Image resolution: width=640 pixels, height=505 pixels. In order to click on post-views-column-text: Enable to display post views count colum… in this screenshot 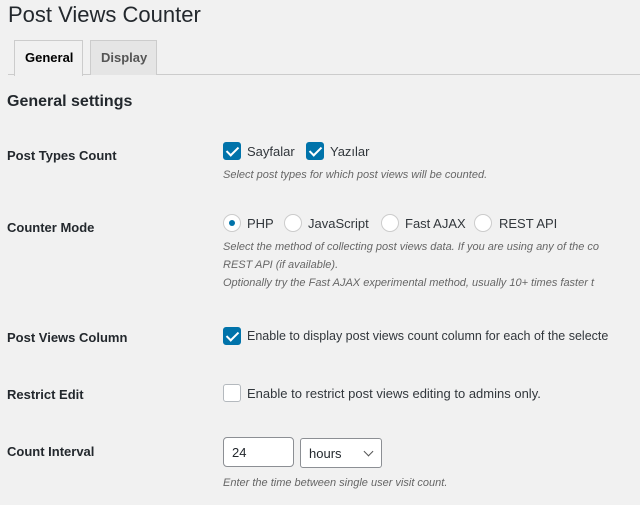, I will do `click(428, 336)`.